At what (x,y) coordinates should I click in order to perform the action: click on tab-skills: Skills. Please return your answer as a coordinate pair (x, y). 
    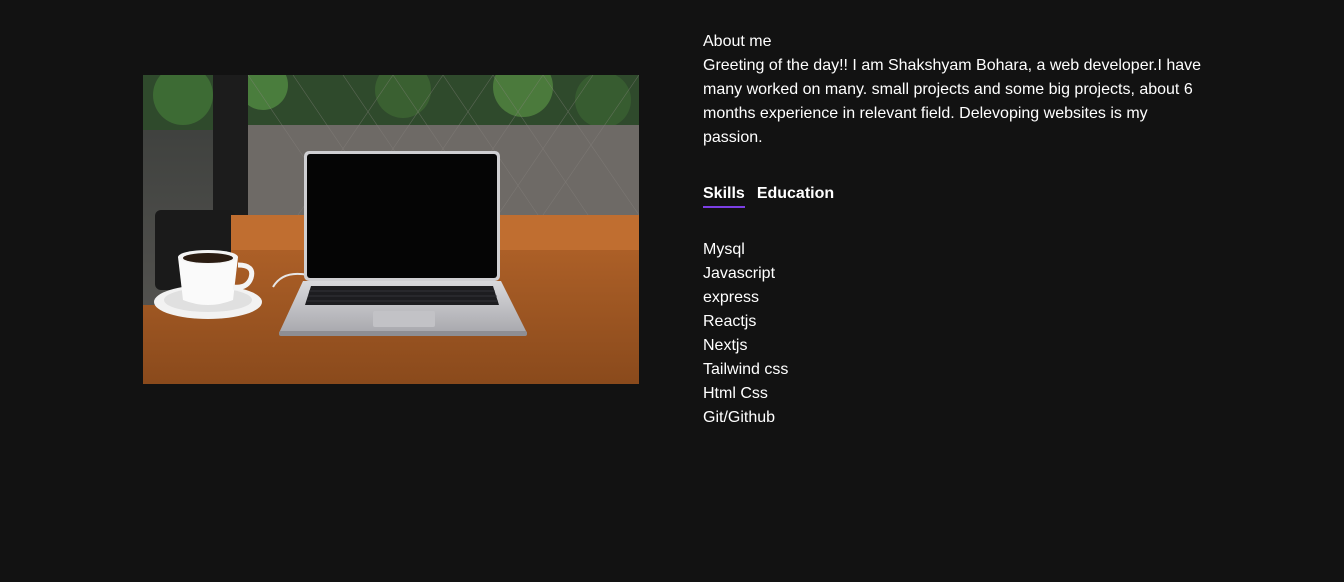
    Looking at the image, I should click on (724, 195).